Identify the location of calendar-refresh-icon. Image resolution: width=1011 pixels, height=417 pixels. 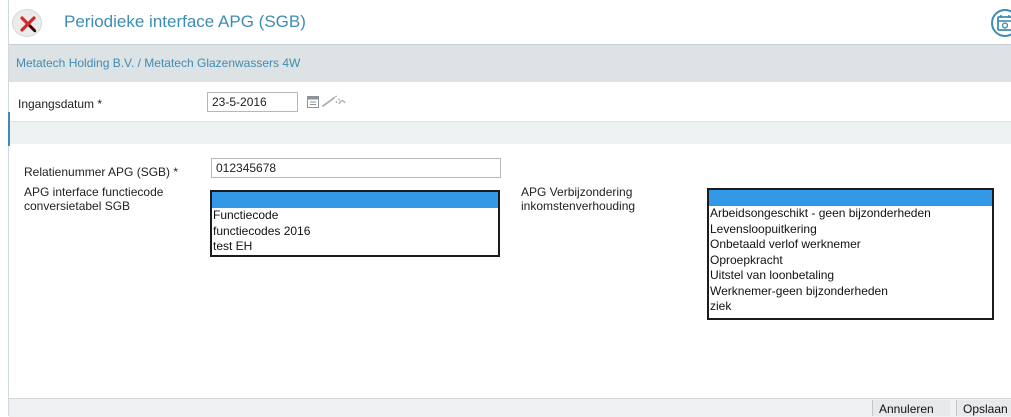
(1000, 23).